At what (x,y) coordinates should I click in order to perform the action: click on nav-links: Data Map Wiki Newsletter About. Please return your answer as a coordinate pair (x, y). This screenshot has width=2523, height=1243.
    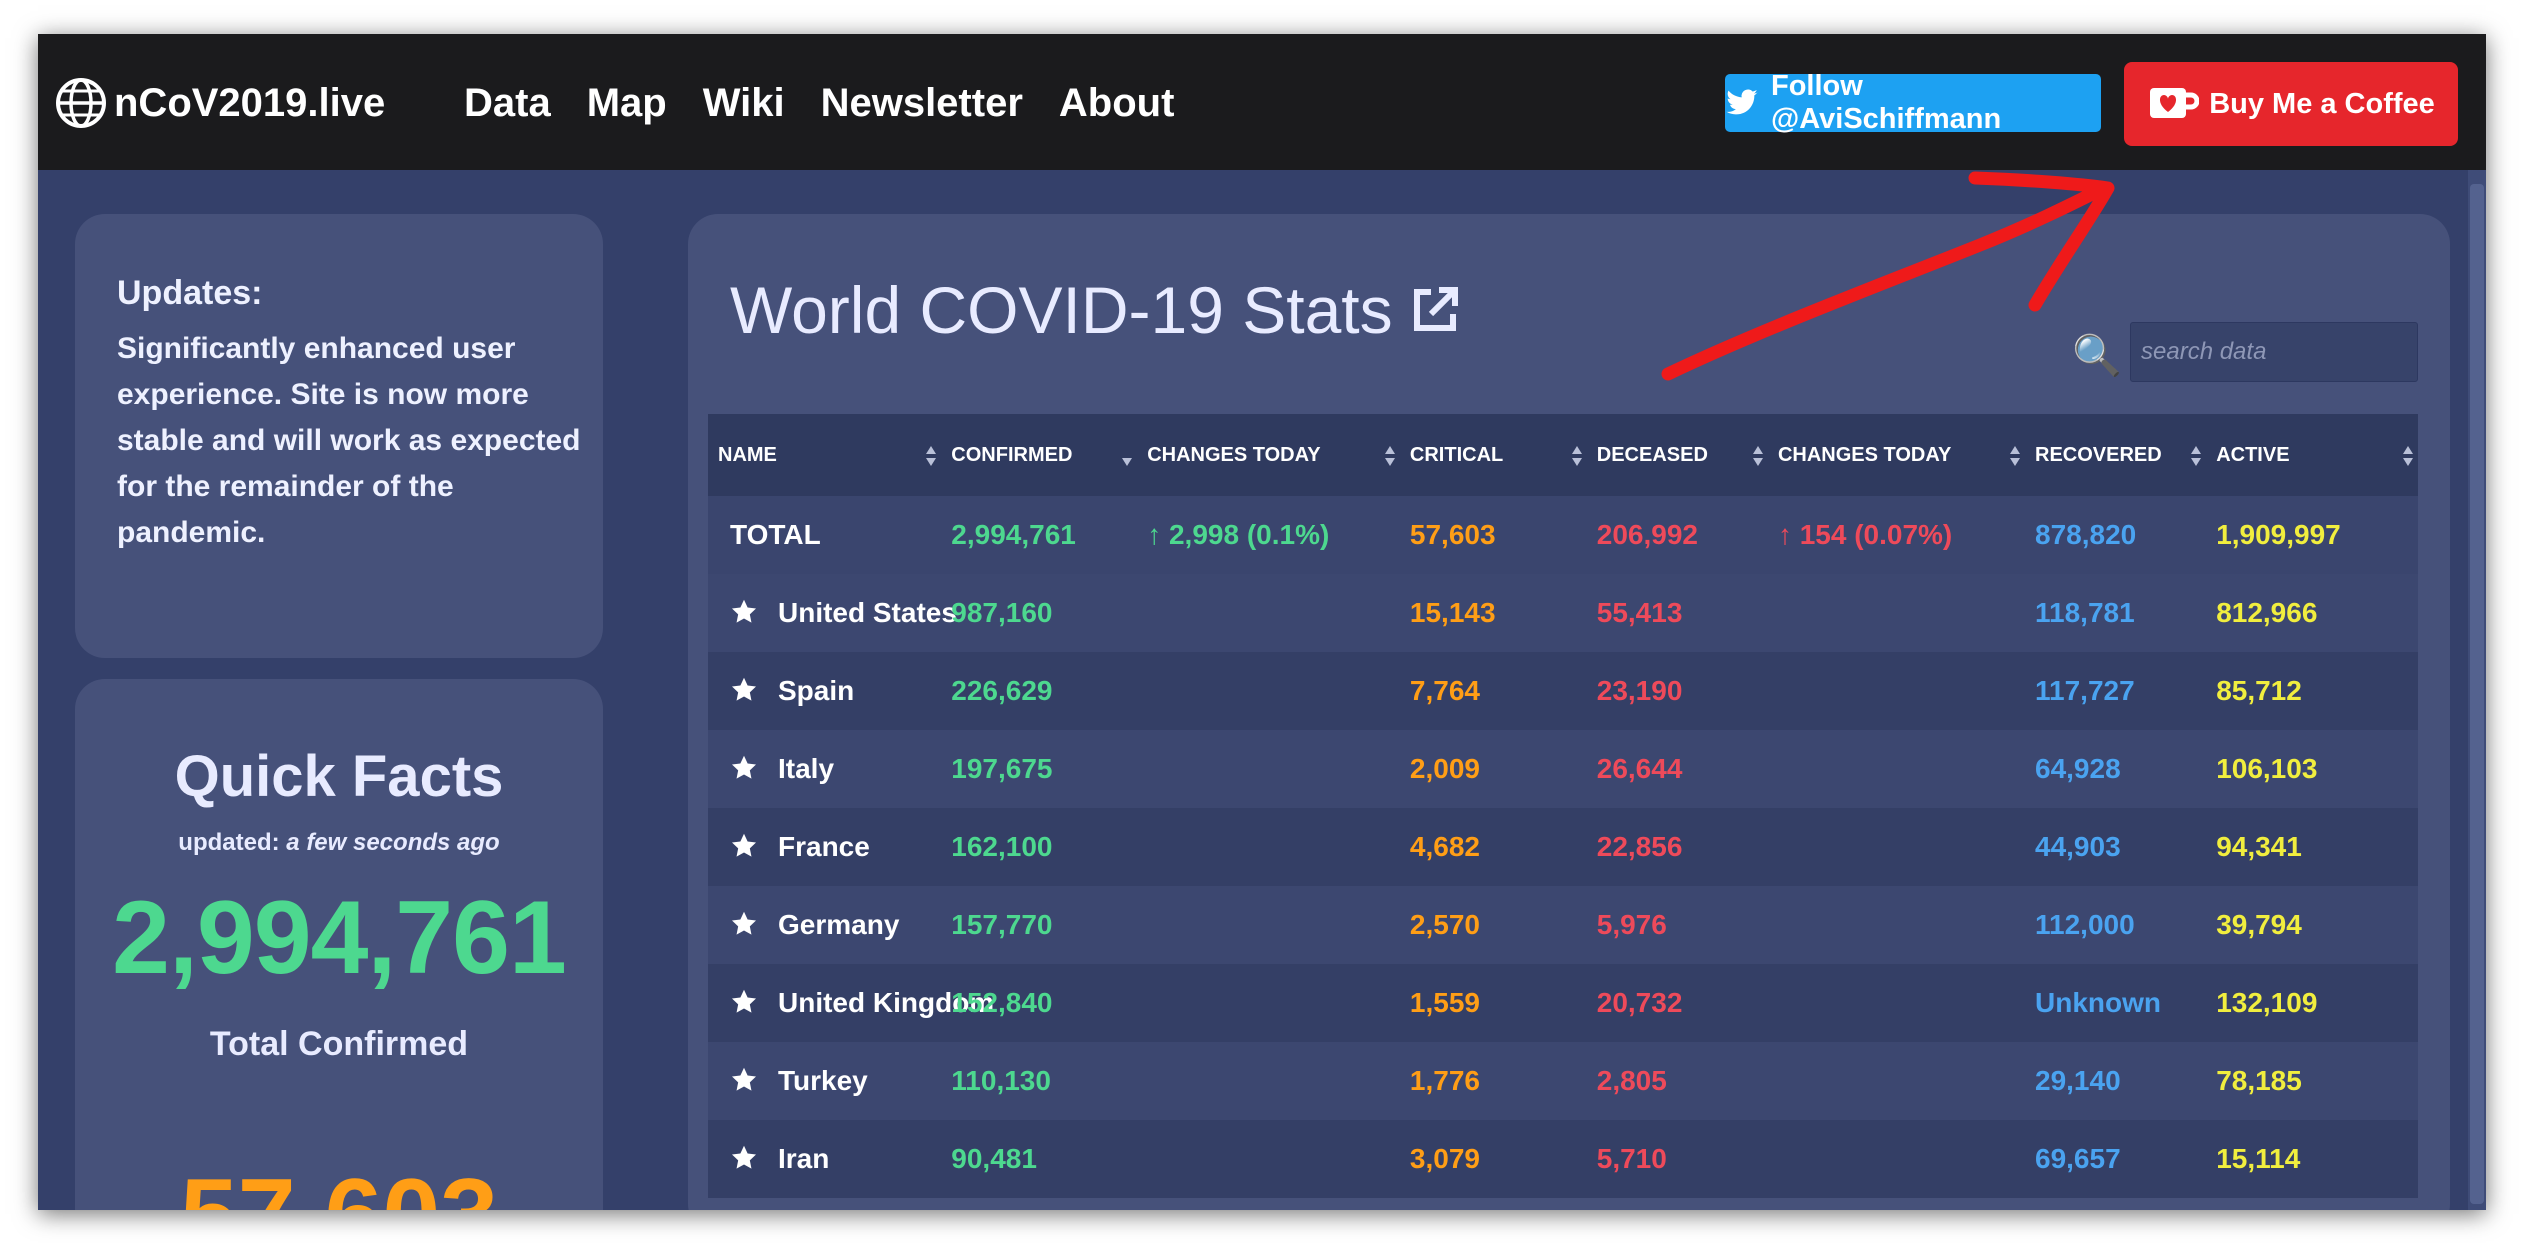
    Looking at the image, I should click on (837, 103).